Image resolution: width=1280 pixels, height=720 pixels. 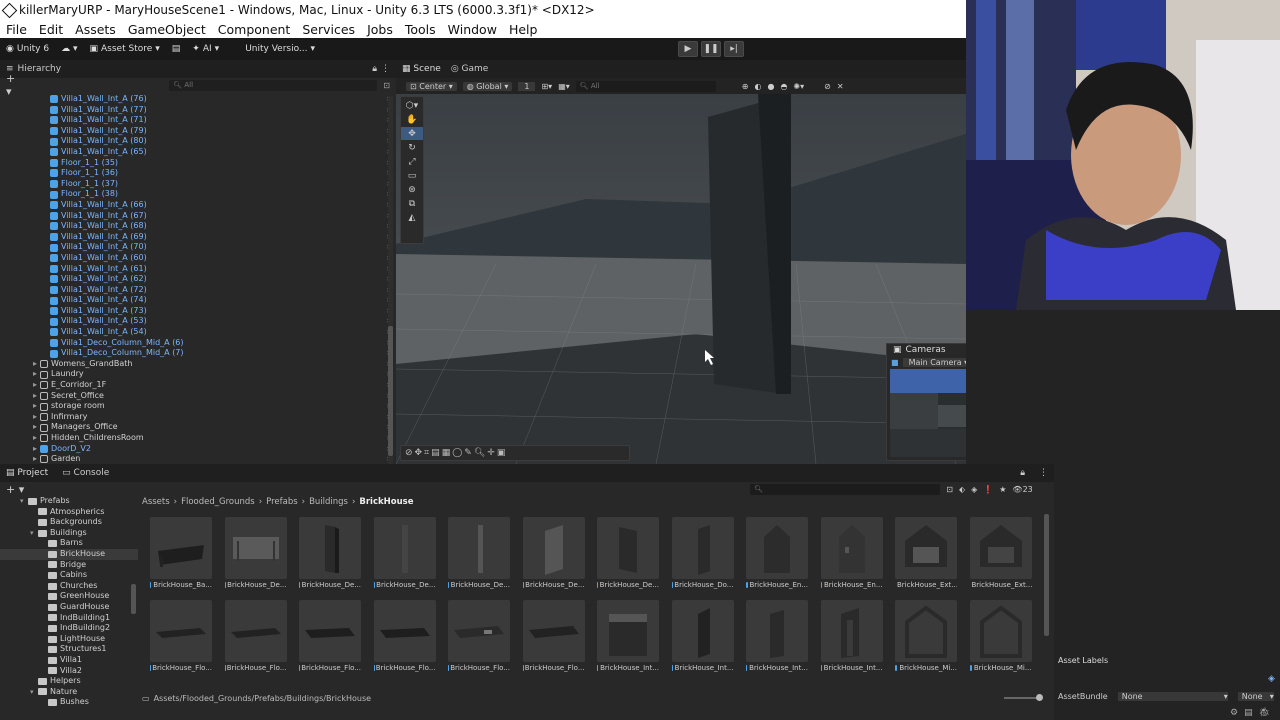 What do you see at coordinates (69, 618) in the screenshot?
I see `folder-item: IndBuilding1` at bounding box center [69, 618].